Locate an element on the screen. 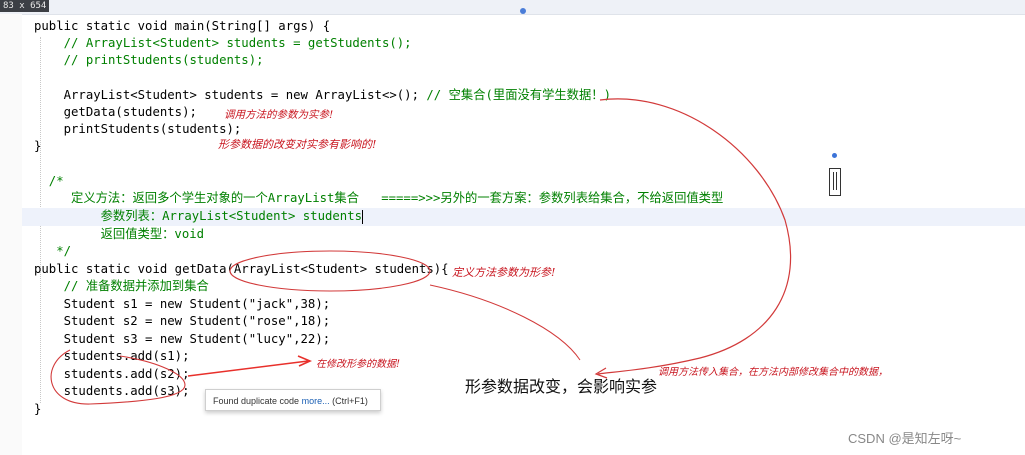 The image size is (1025, 455). annotation-curve-lower is located at coordinates (505, 322).